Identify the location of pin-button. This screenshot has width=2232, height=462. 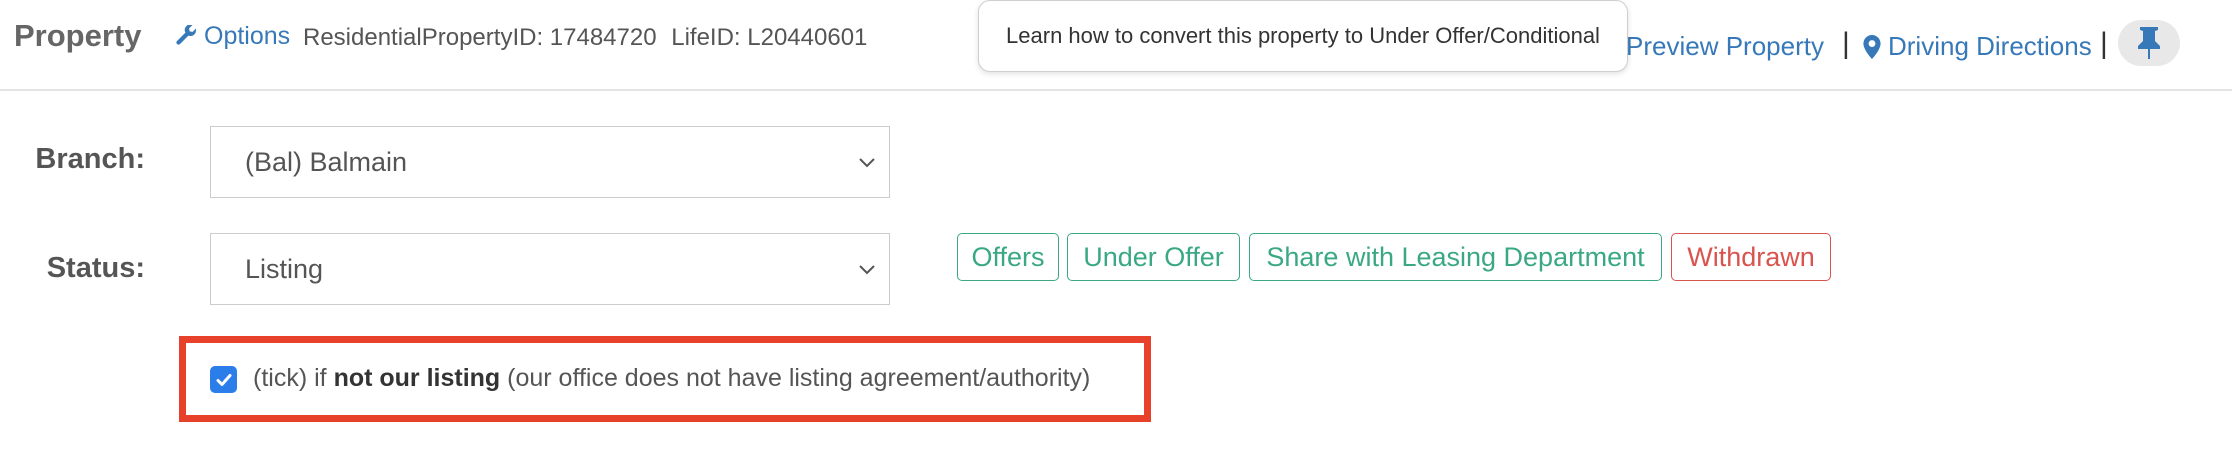
(2149, 43).